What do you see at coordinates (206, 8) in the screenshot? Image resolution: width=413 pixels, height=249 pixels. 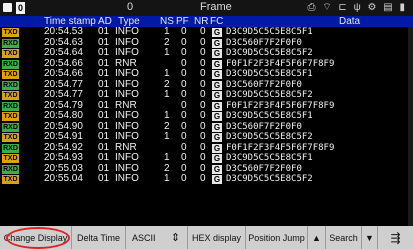 I see `status-bar: 0 0 Frame ⎙ ⌔ ⊏ ψ ⚙ ▤ ▮` at bounding box center [206, 8].